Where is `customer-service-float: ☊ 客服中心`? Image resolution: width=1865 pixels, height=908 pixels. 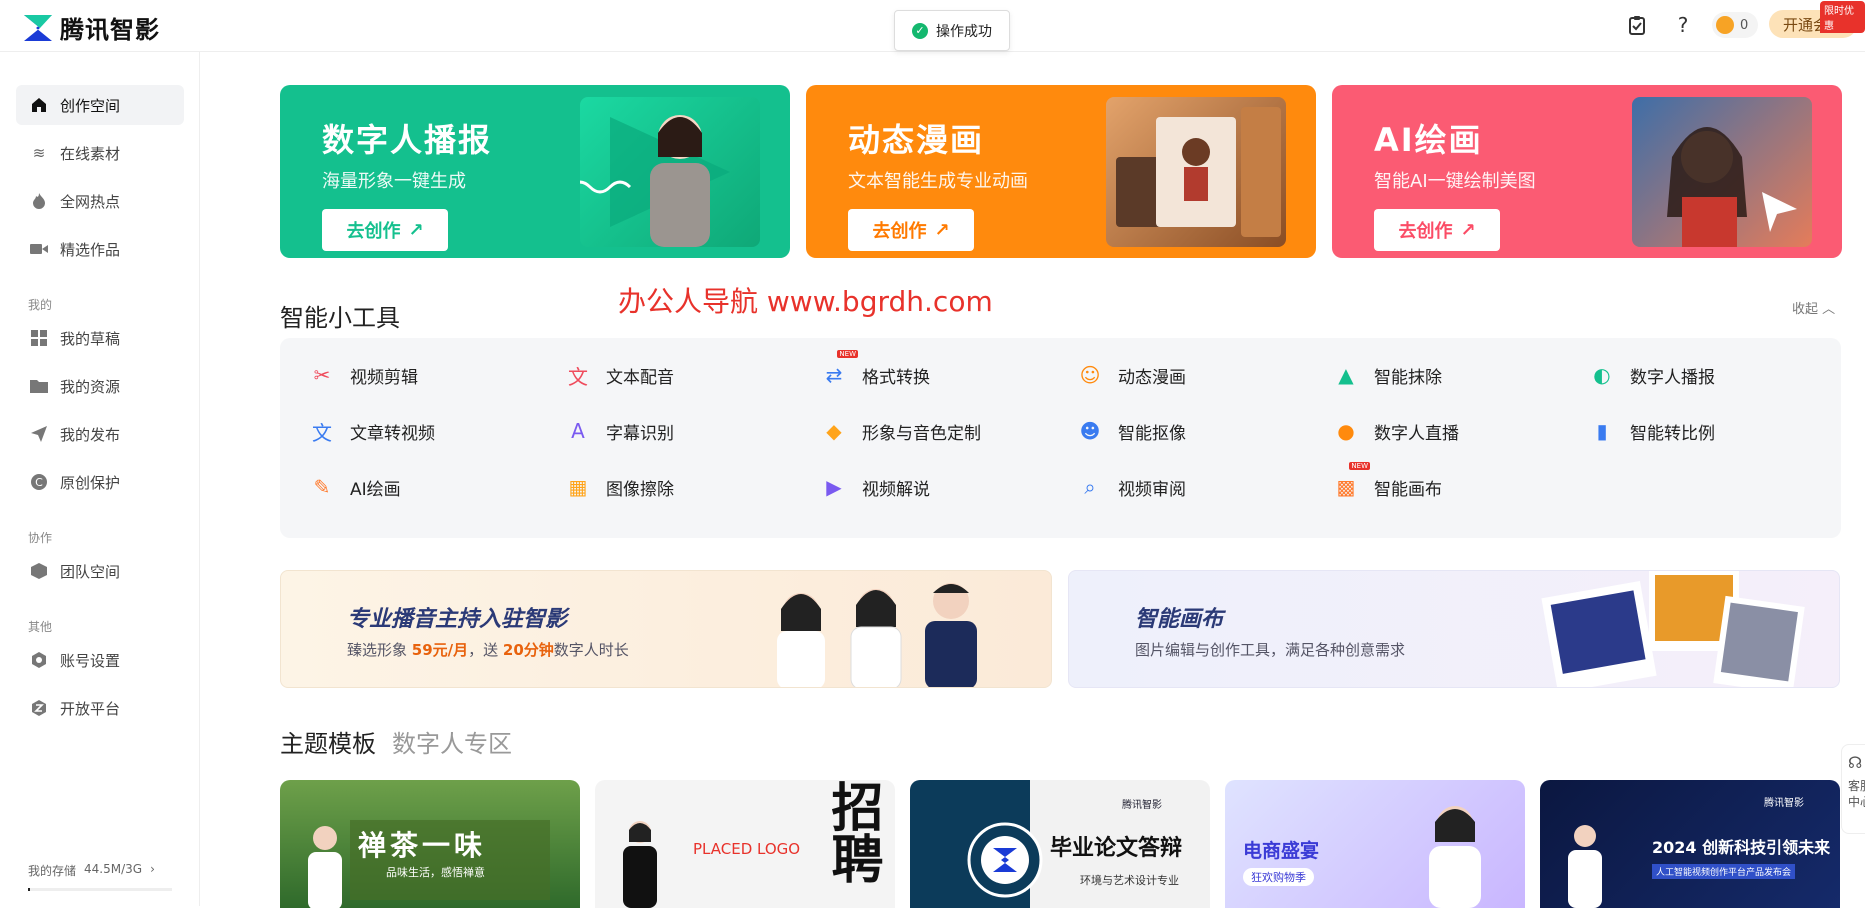
customer-service-float: ☊ 客服中心 is located at coordinates (1853, 789).